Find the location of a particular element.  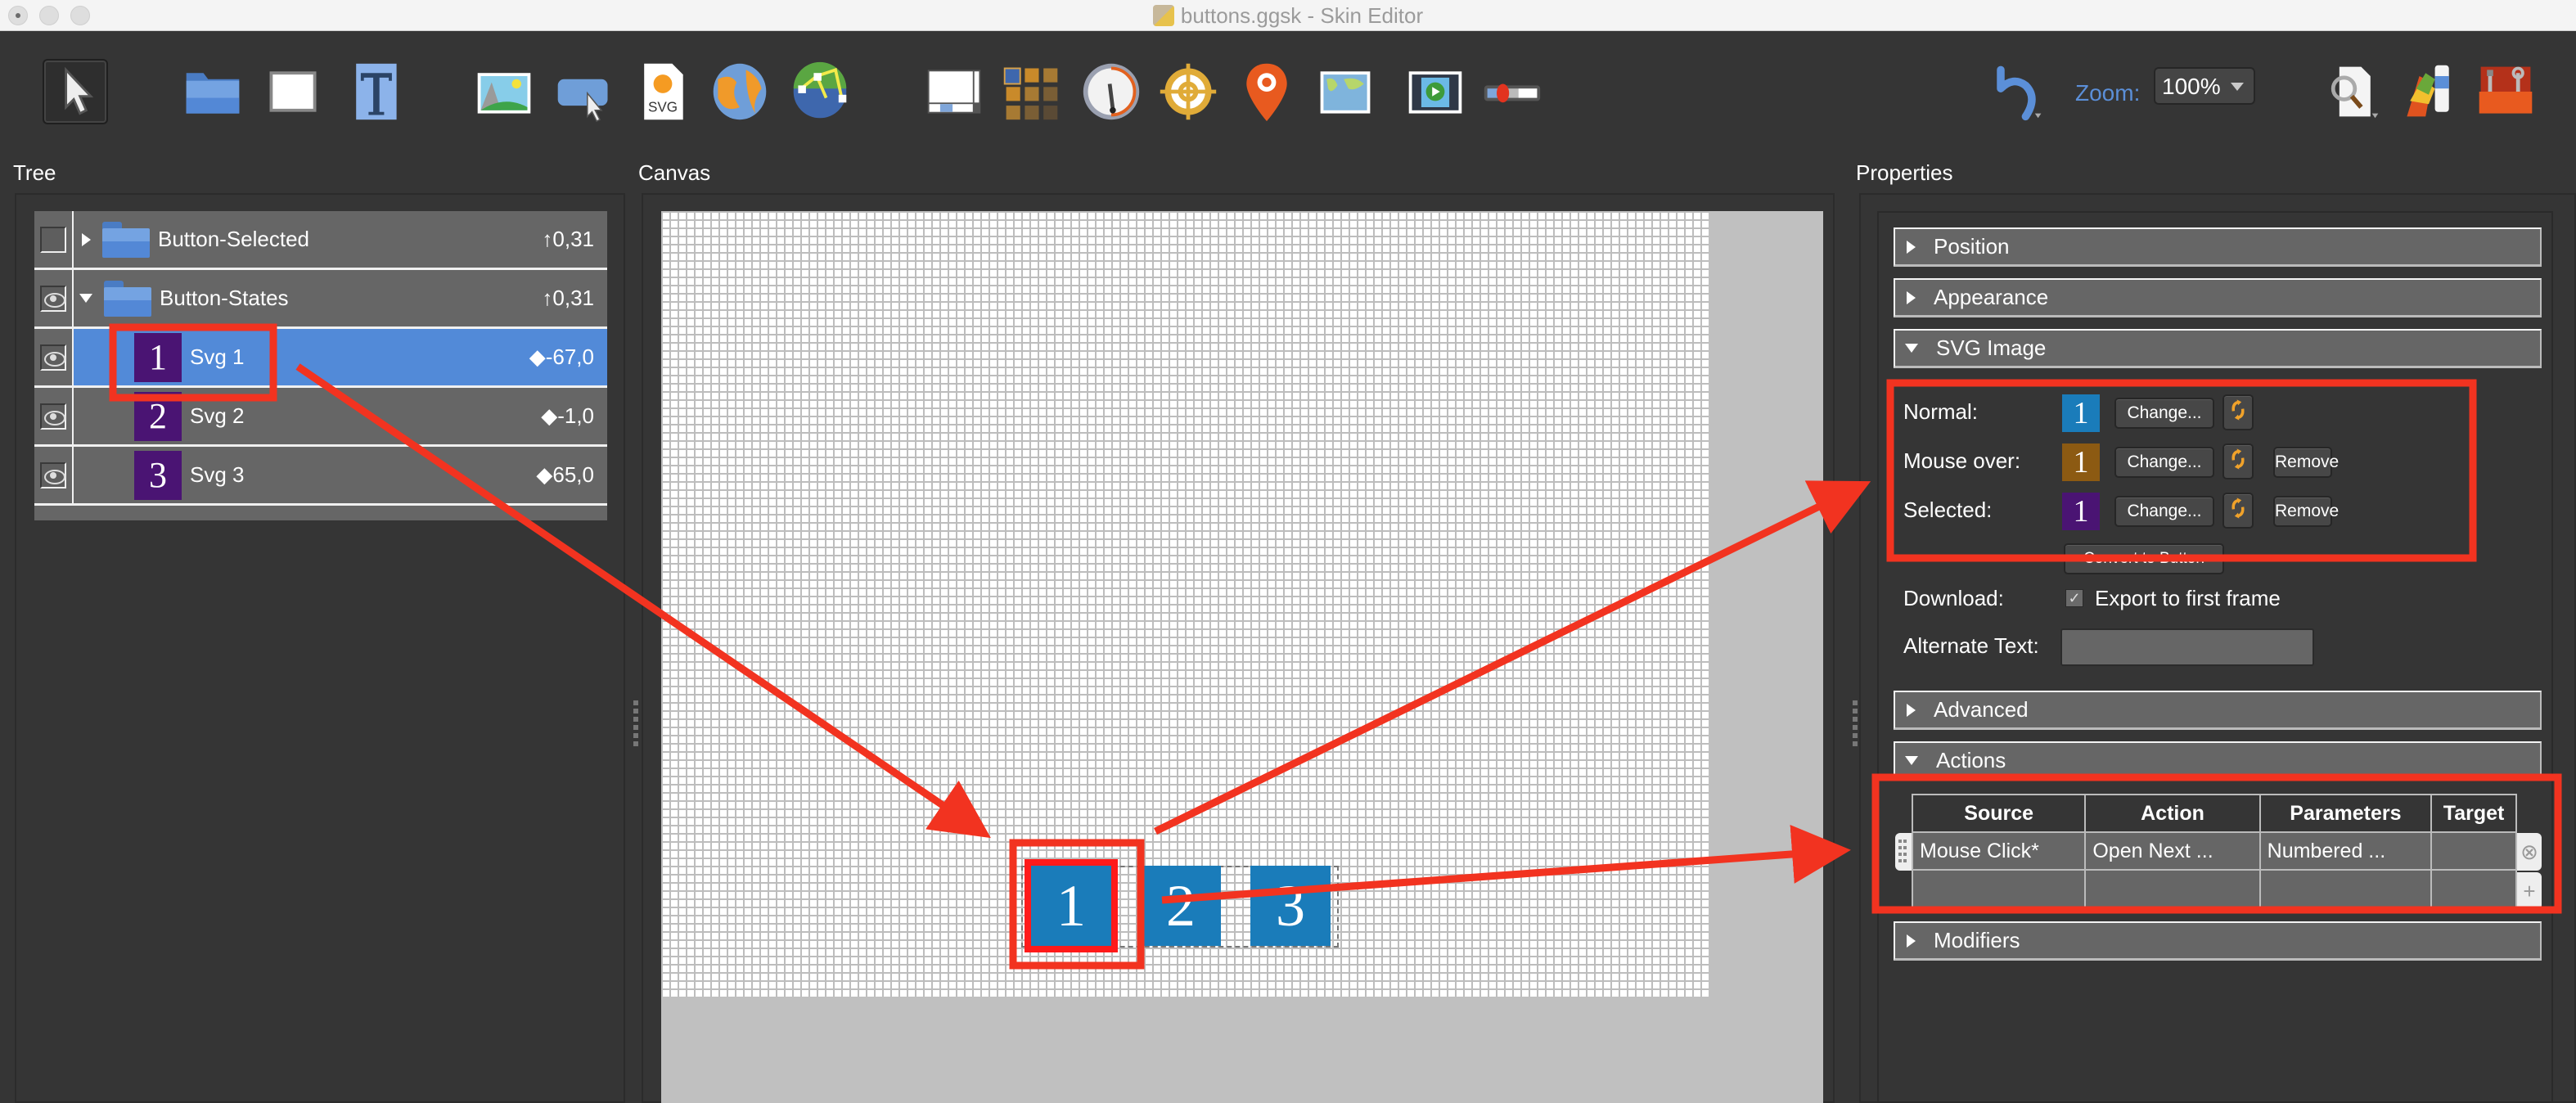

svg-tool: SVG is located at coordinates (663, 91).